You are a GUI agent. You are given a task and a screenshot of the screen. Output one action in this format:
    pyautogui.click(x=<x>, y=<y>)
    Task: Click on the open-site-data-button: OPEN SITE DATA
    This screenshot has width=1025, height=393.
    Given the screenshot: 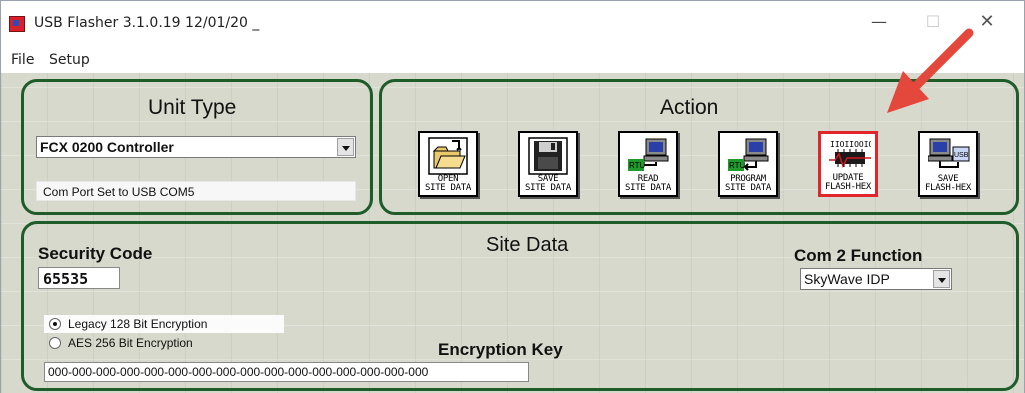 What is the action you would take?
    pyautogui.click(x=448, y=164)
    